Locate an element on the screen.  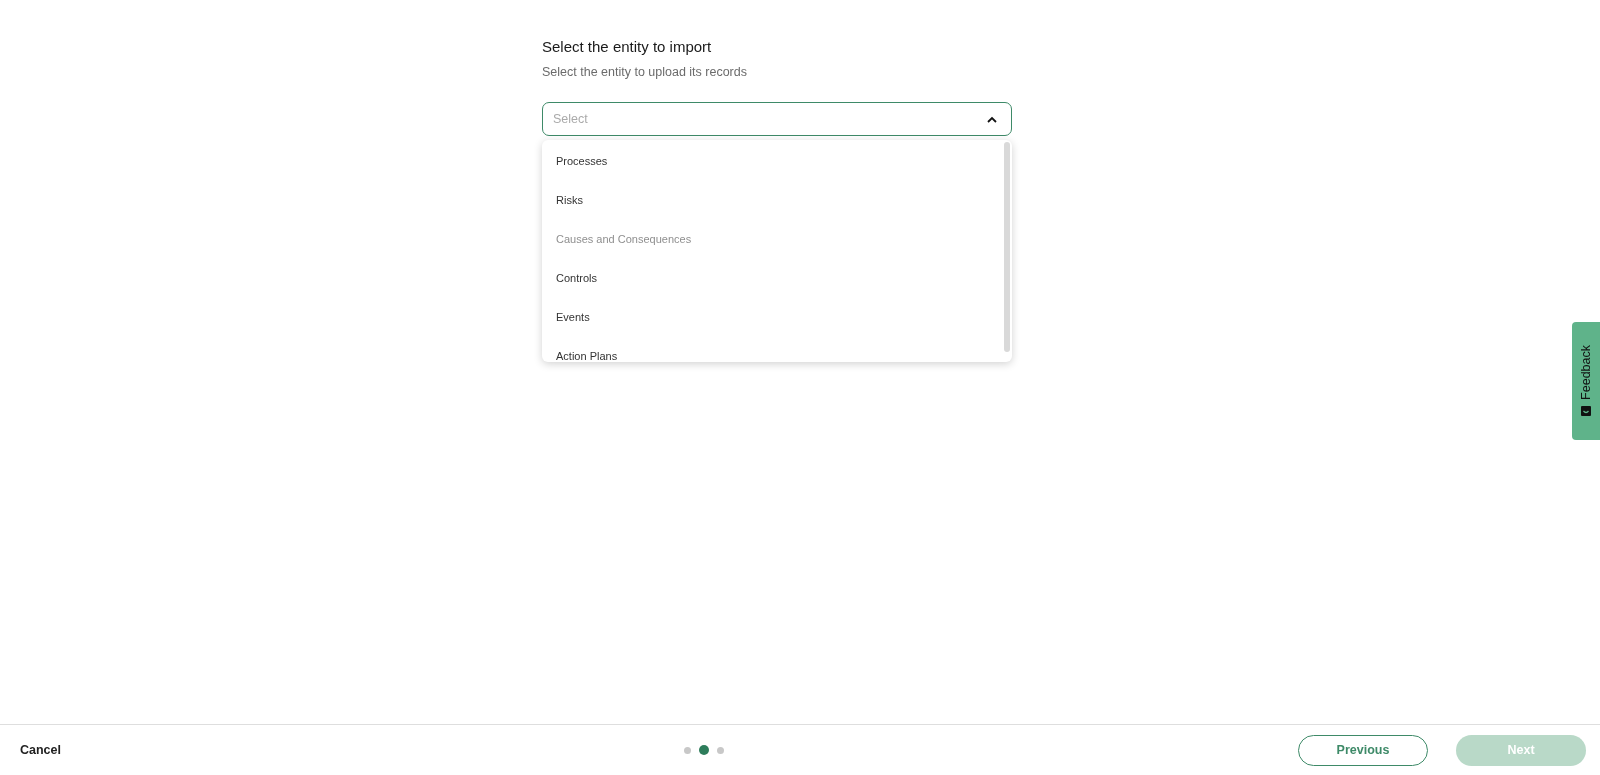
feedback-tab: Feedback is located at coordinates (1586, 381).